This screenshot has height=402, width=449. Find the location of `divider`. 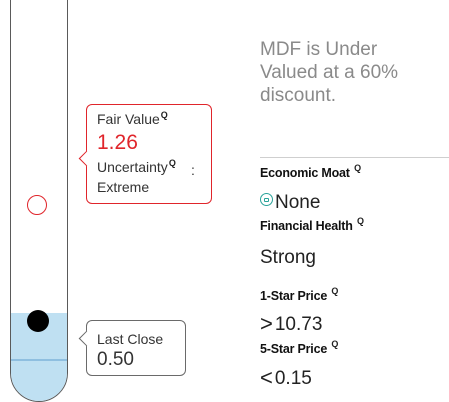

divider is located at coordinates (354, 157).